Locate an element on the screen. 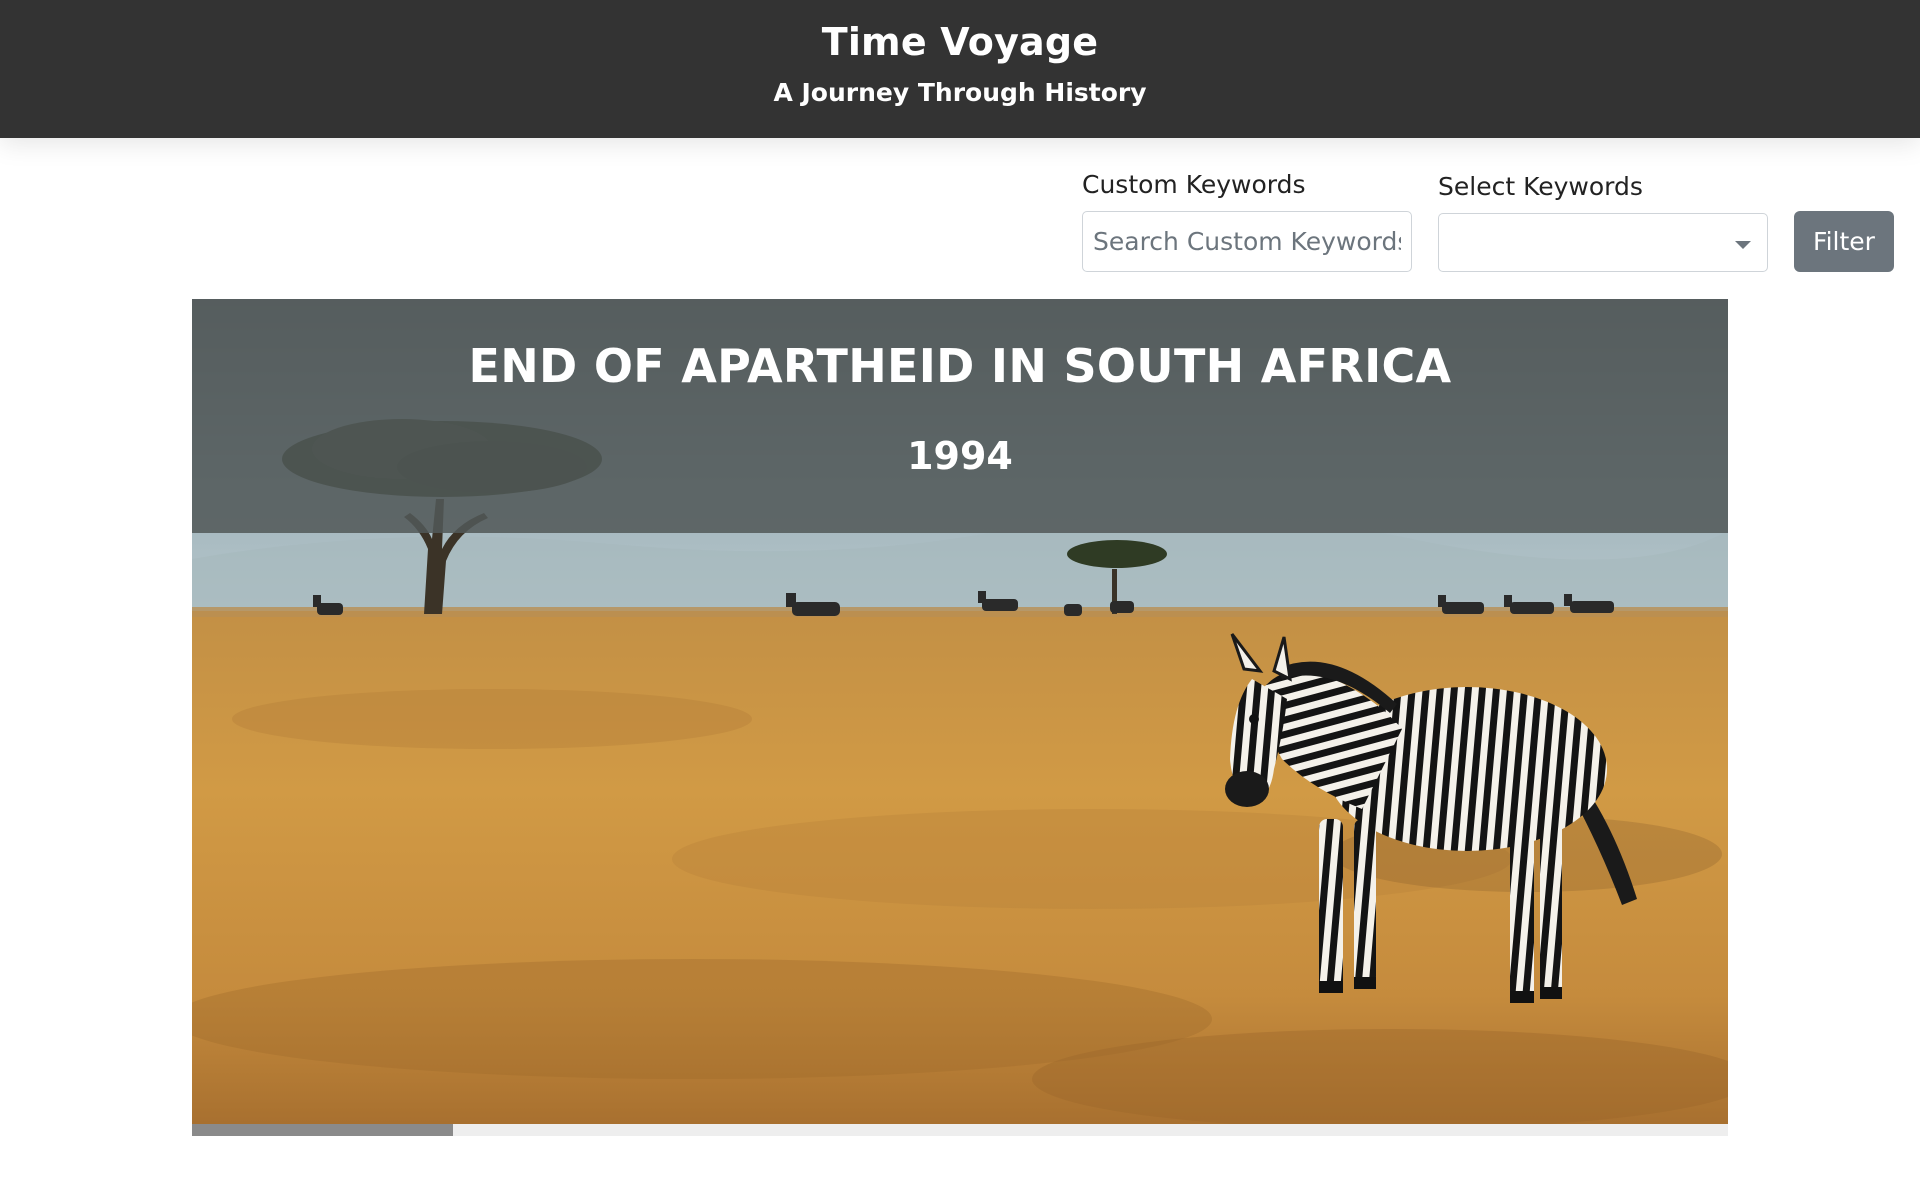 This screenshot has width=1920, height=1200. slide-progress-bar is located at coordinates (960, 1130).